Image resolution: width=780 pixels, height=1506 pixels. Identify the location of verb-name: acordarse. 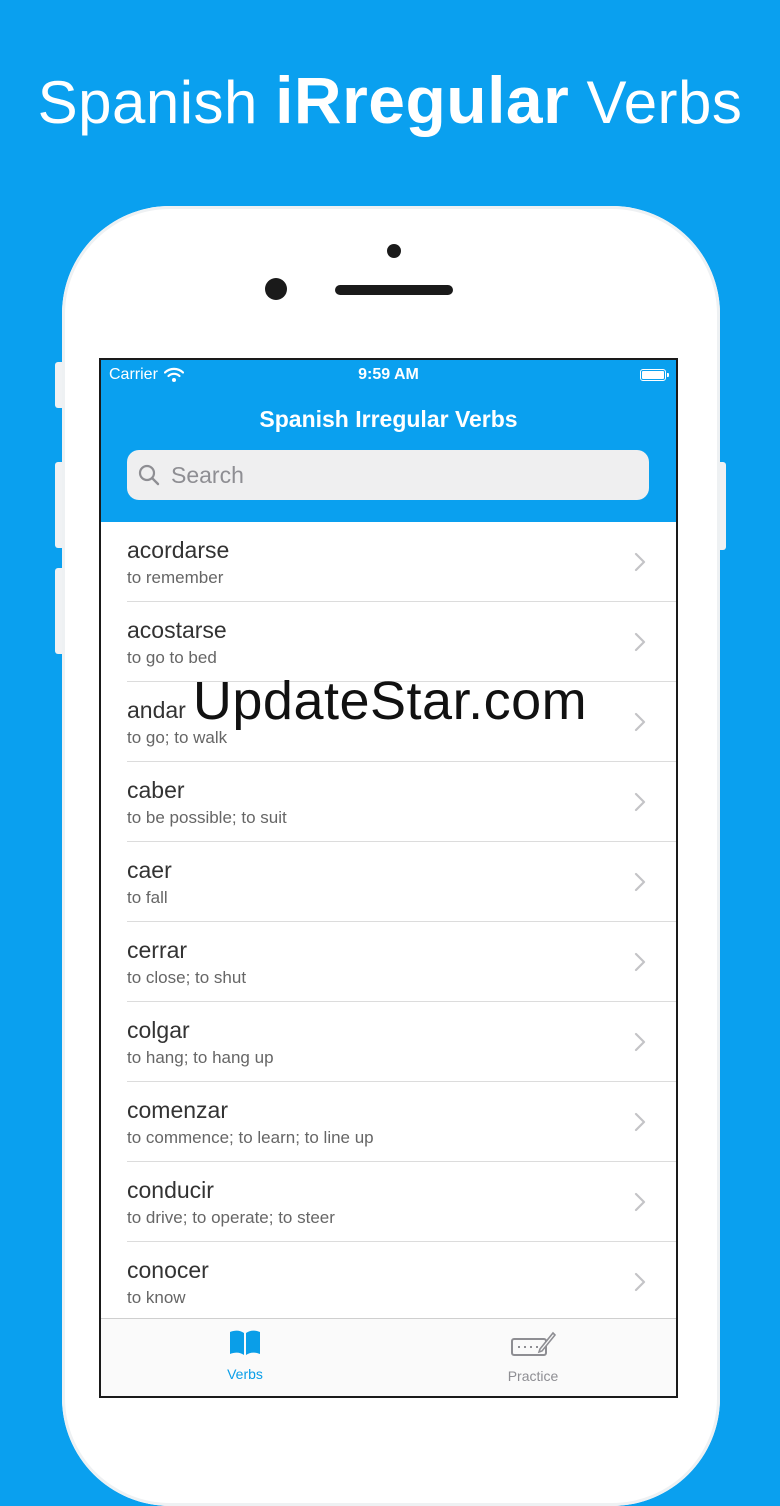
(178, 550).